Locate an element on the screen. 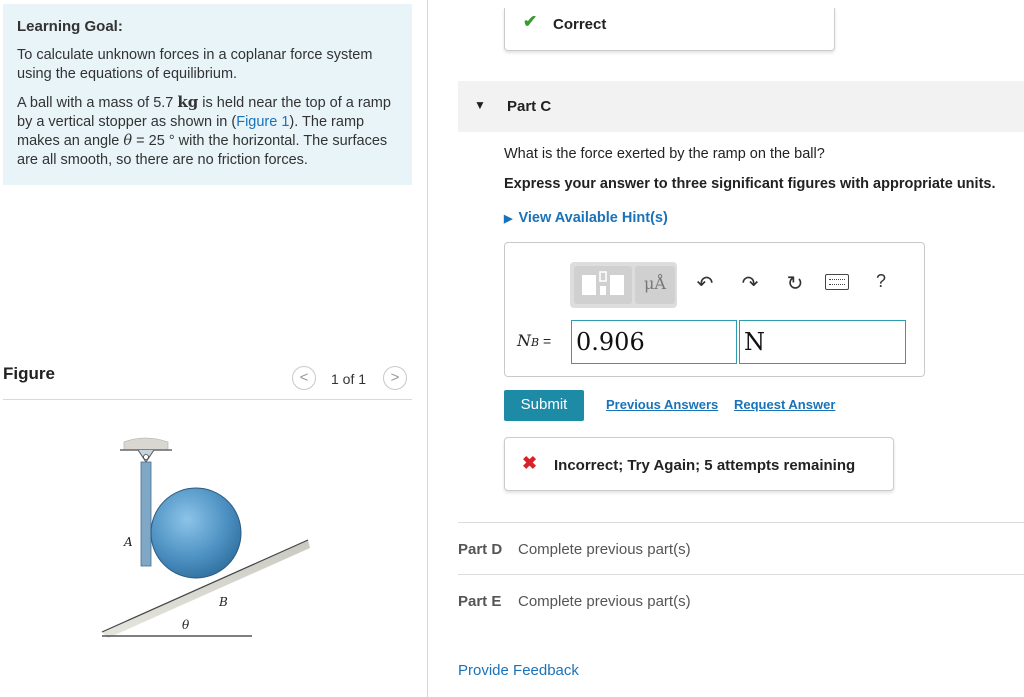 Image resolution: width=1024 pixels, height=697 pixels. figure-title: Figure is located at coordinates (29, 373).